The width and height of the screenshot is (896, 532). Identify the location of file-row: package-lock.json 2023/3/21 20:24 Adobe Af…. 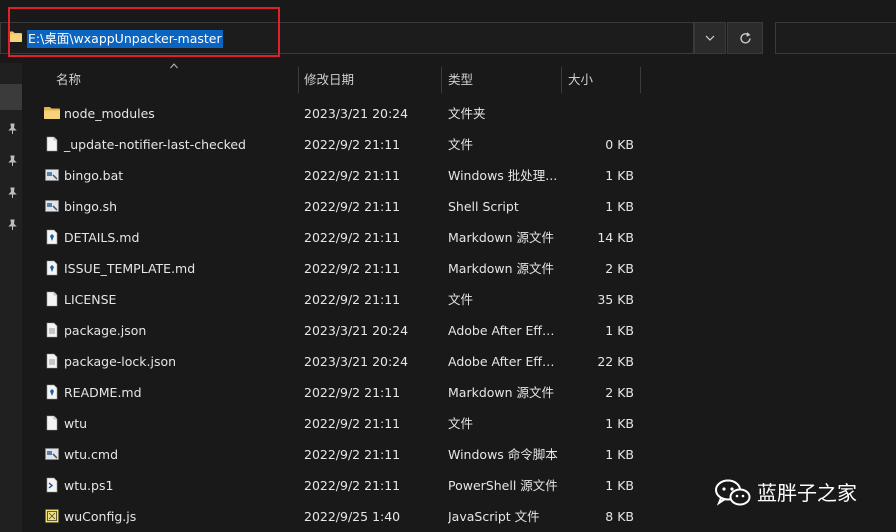
(459, 361).